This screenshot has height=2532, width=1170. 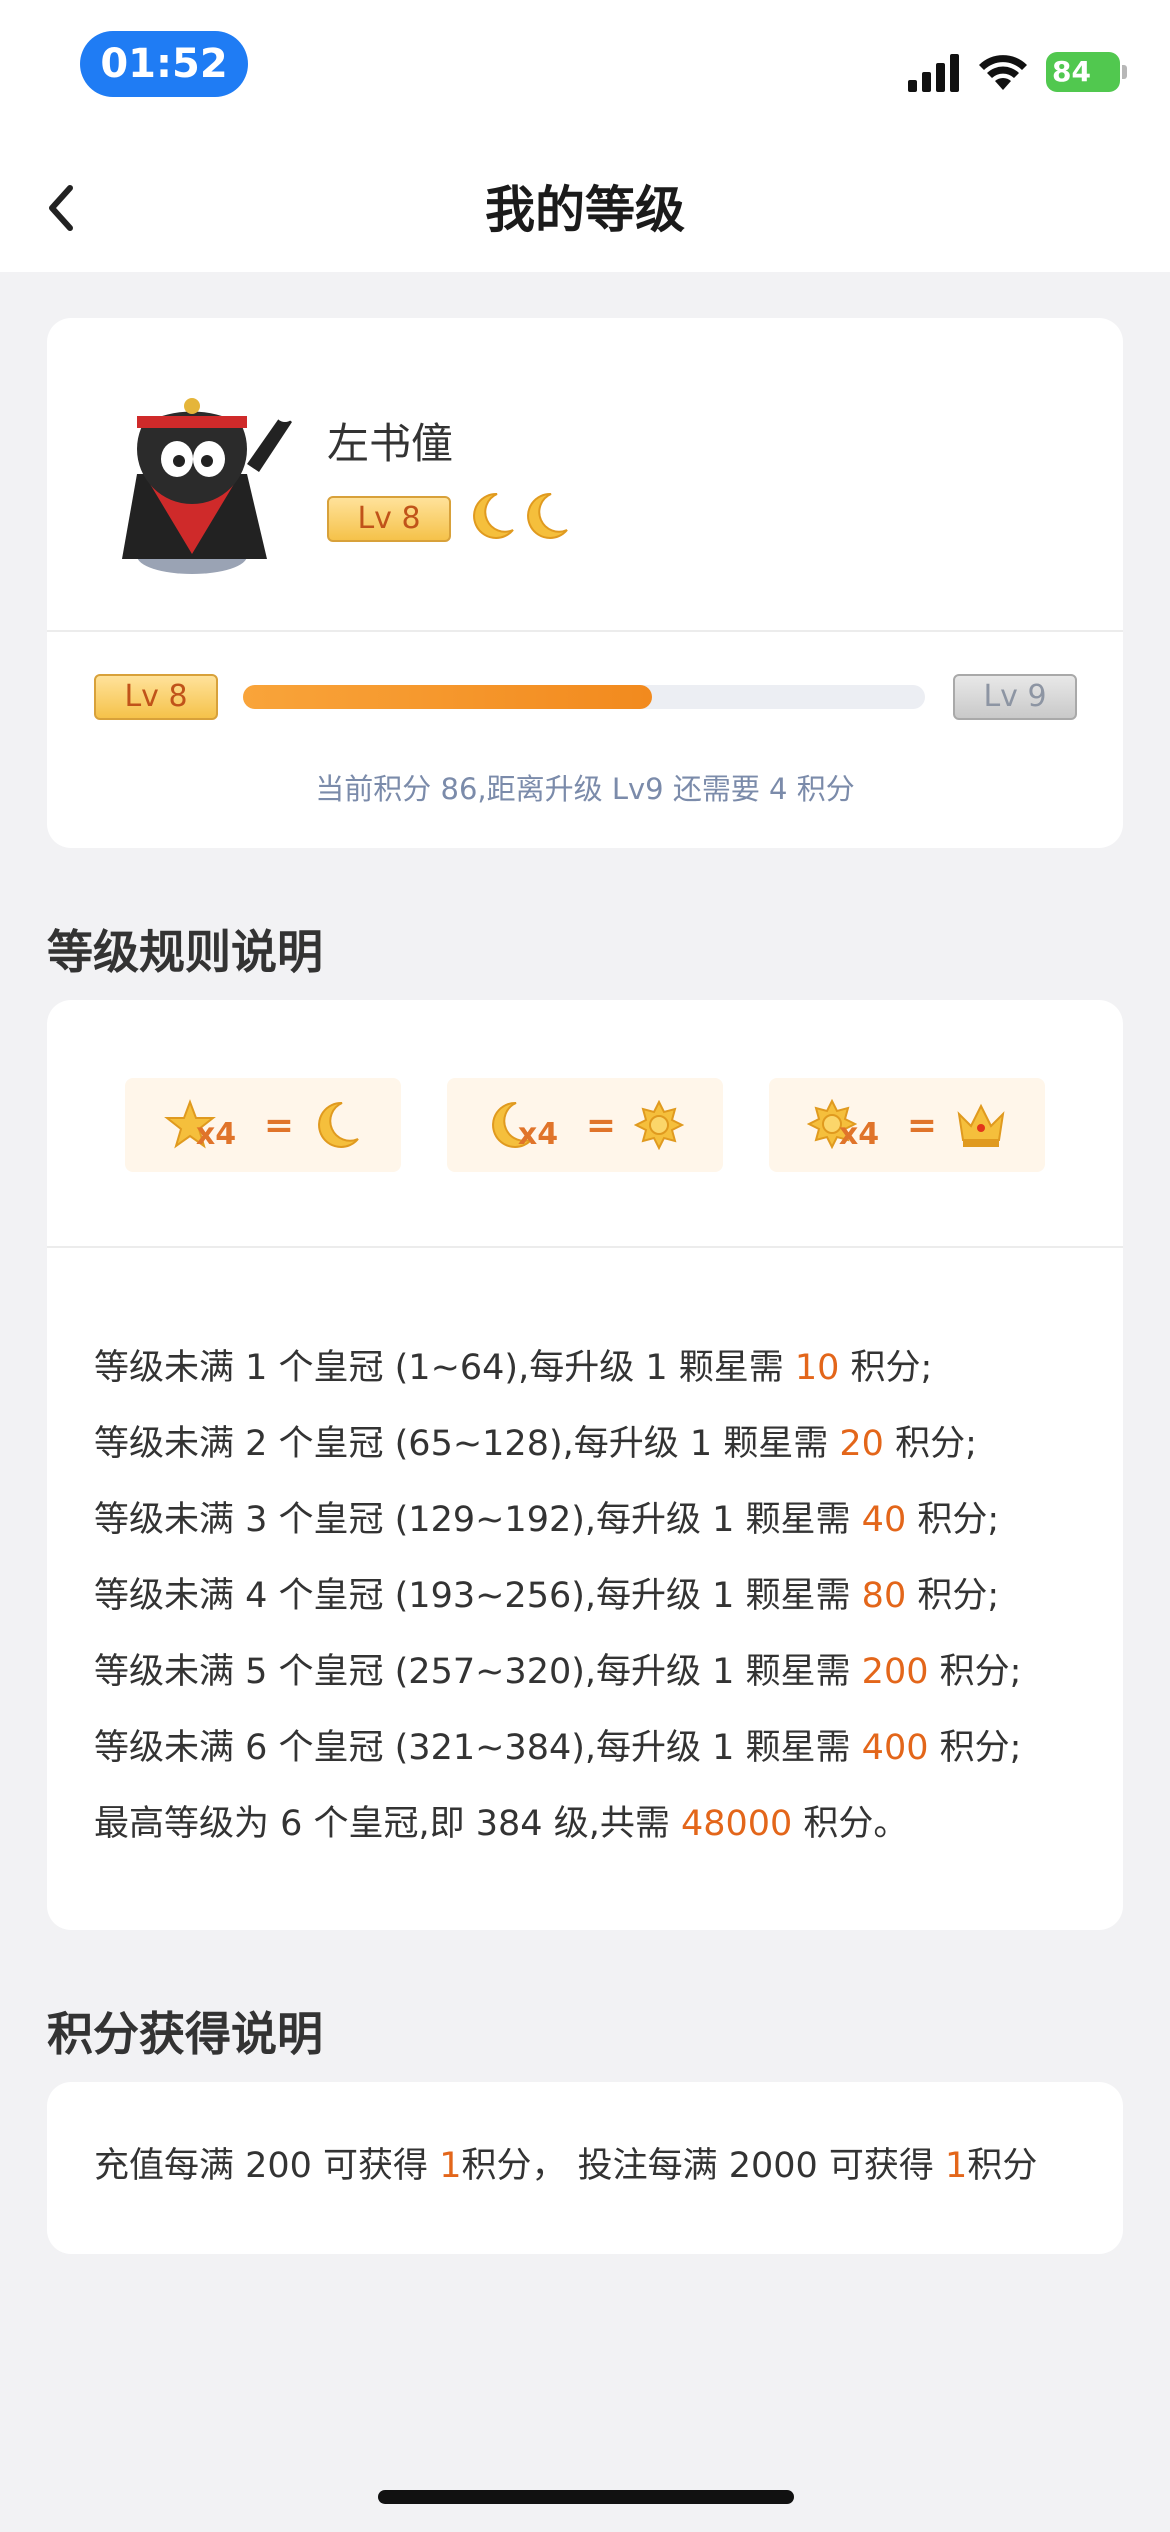 I want to click on top-bar: 01:52 84 我的等级, so click(x=585, y=136).